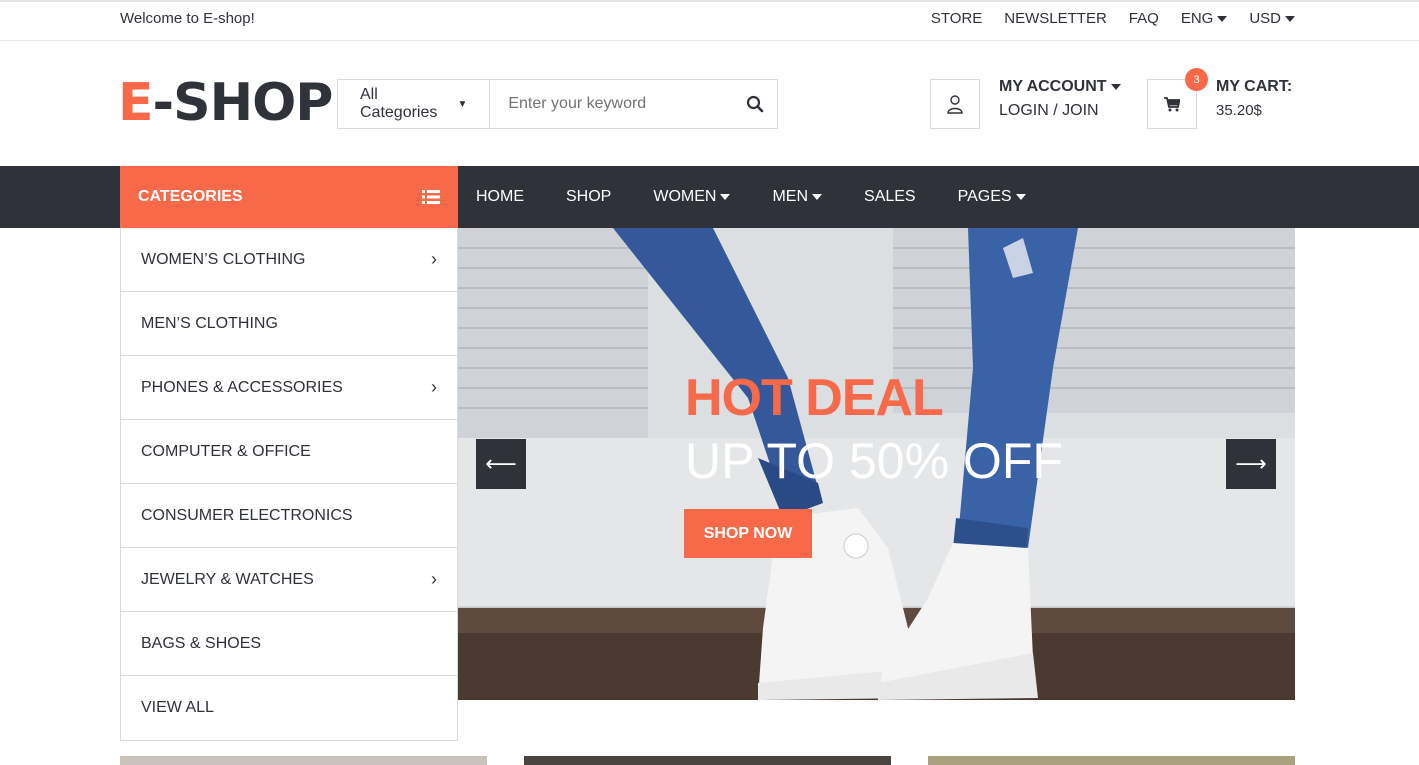 The image size is (1419, 765). I want to click on category-label: PHONES & ACCESSORIES, so click(242, 387).